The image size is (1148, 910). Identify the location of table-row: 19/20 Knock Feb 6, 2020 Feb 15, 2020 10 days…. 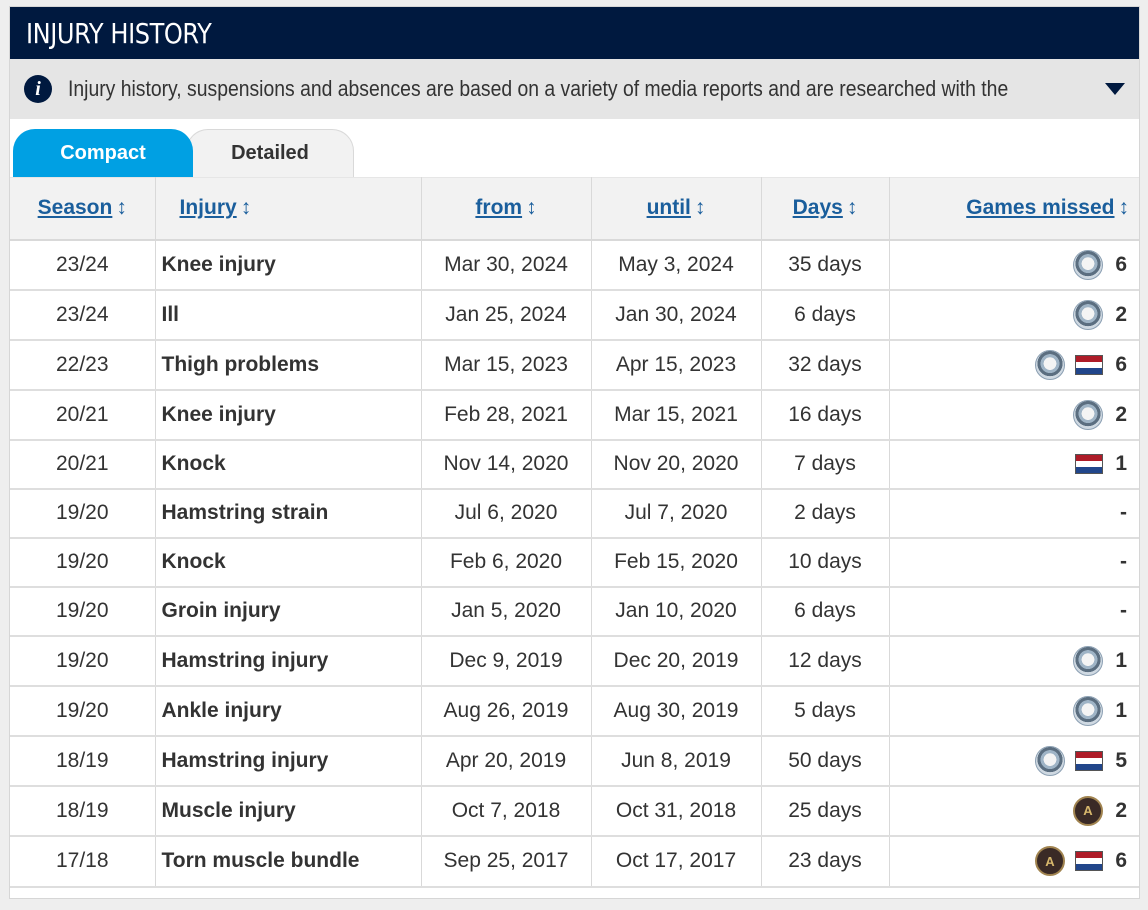
(574, 562).